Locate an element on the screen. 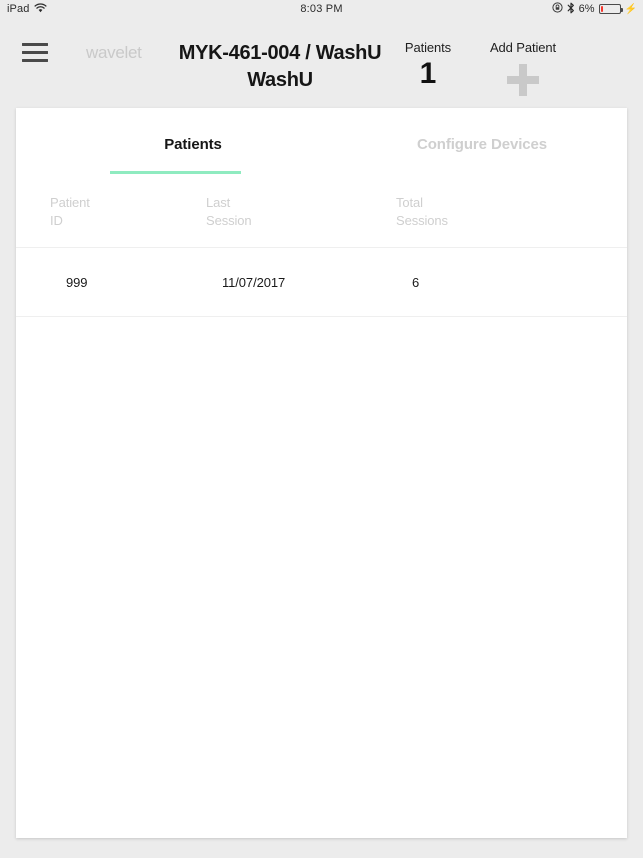  brand-logo: wavelet is located at coordinates (114, 52).